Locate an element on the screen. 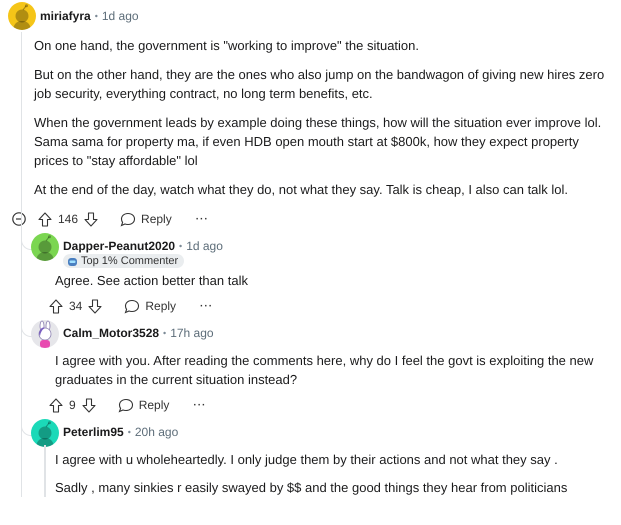 The image size is (621, 525). vote-count: 9 is located at coordinates (72, 405).